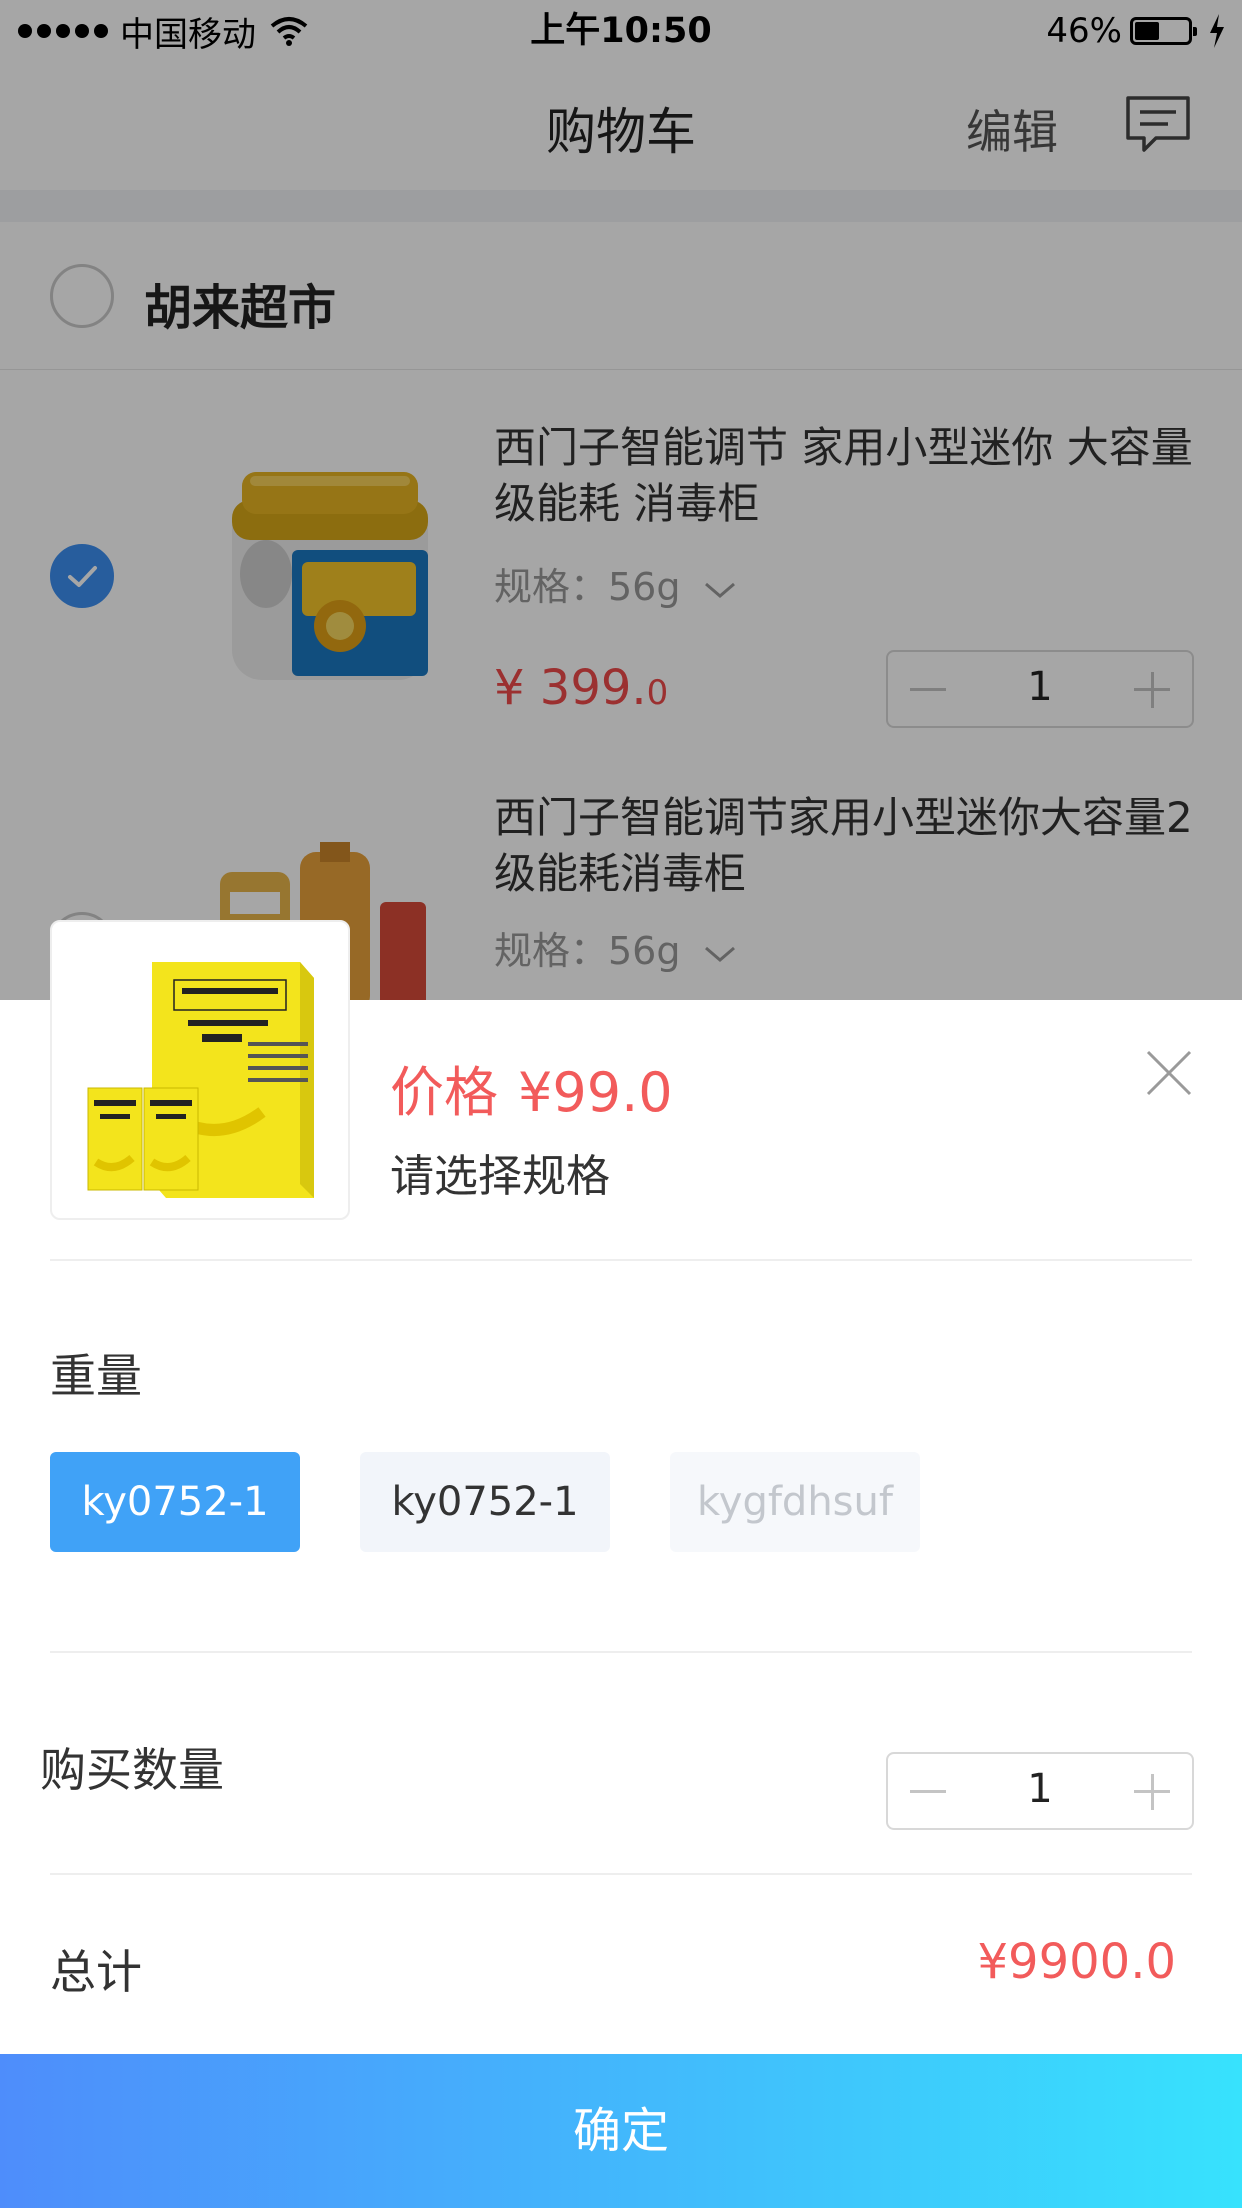  I want to click on sheet-product-thumbnail, so click(200, 1070).